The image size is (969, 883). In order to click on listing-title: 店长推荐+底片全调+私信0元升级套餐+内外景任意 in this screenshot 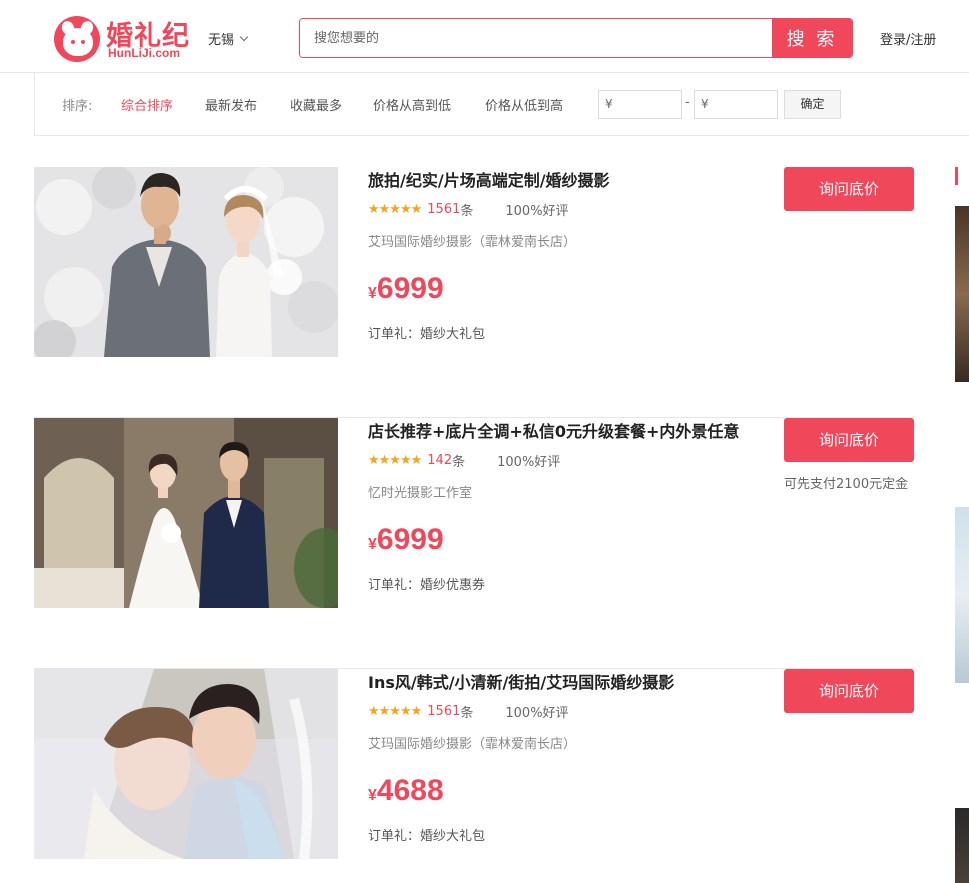, I will do `click(553, 430)`.